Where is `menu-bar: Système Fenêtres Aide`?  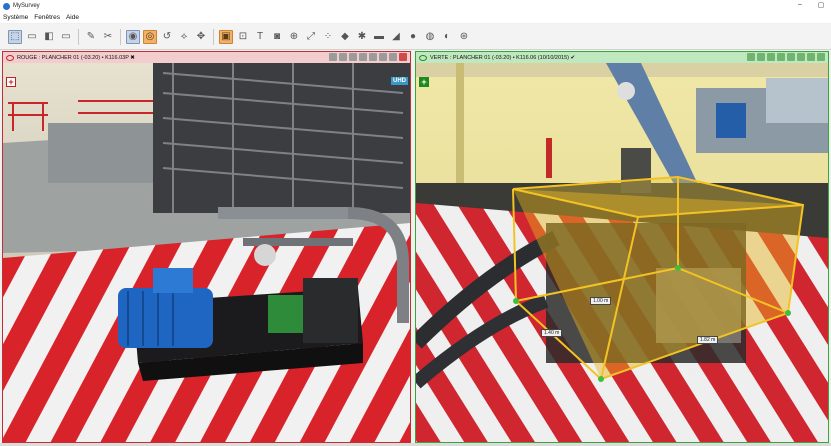
menu-bar: Système Fenêtres Aide is located at coordinates (415, 17).